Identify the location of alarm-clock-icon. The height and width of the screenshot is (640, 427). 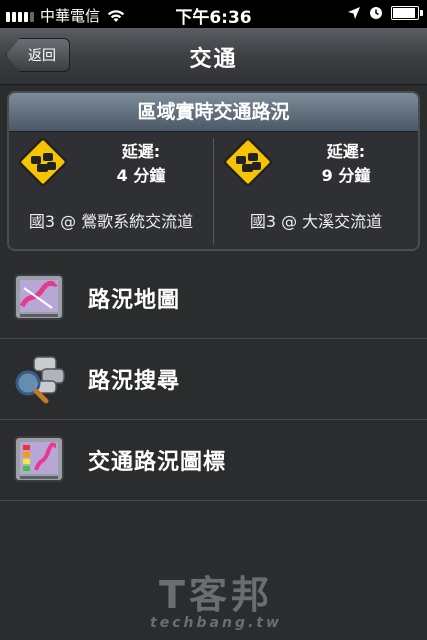
(376, 13).